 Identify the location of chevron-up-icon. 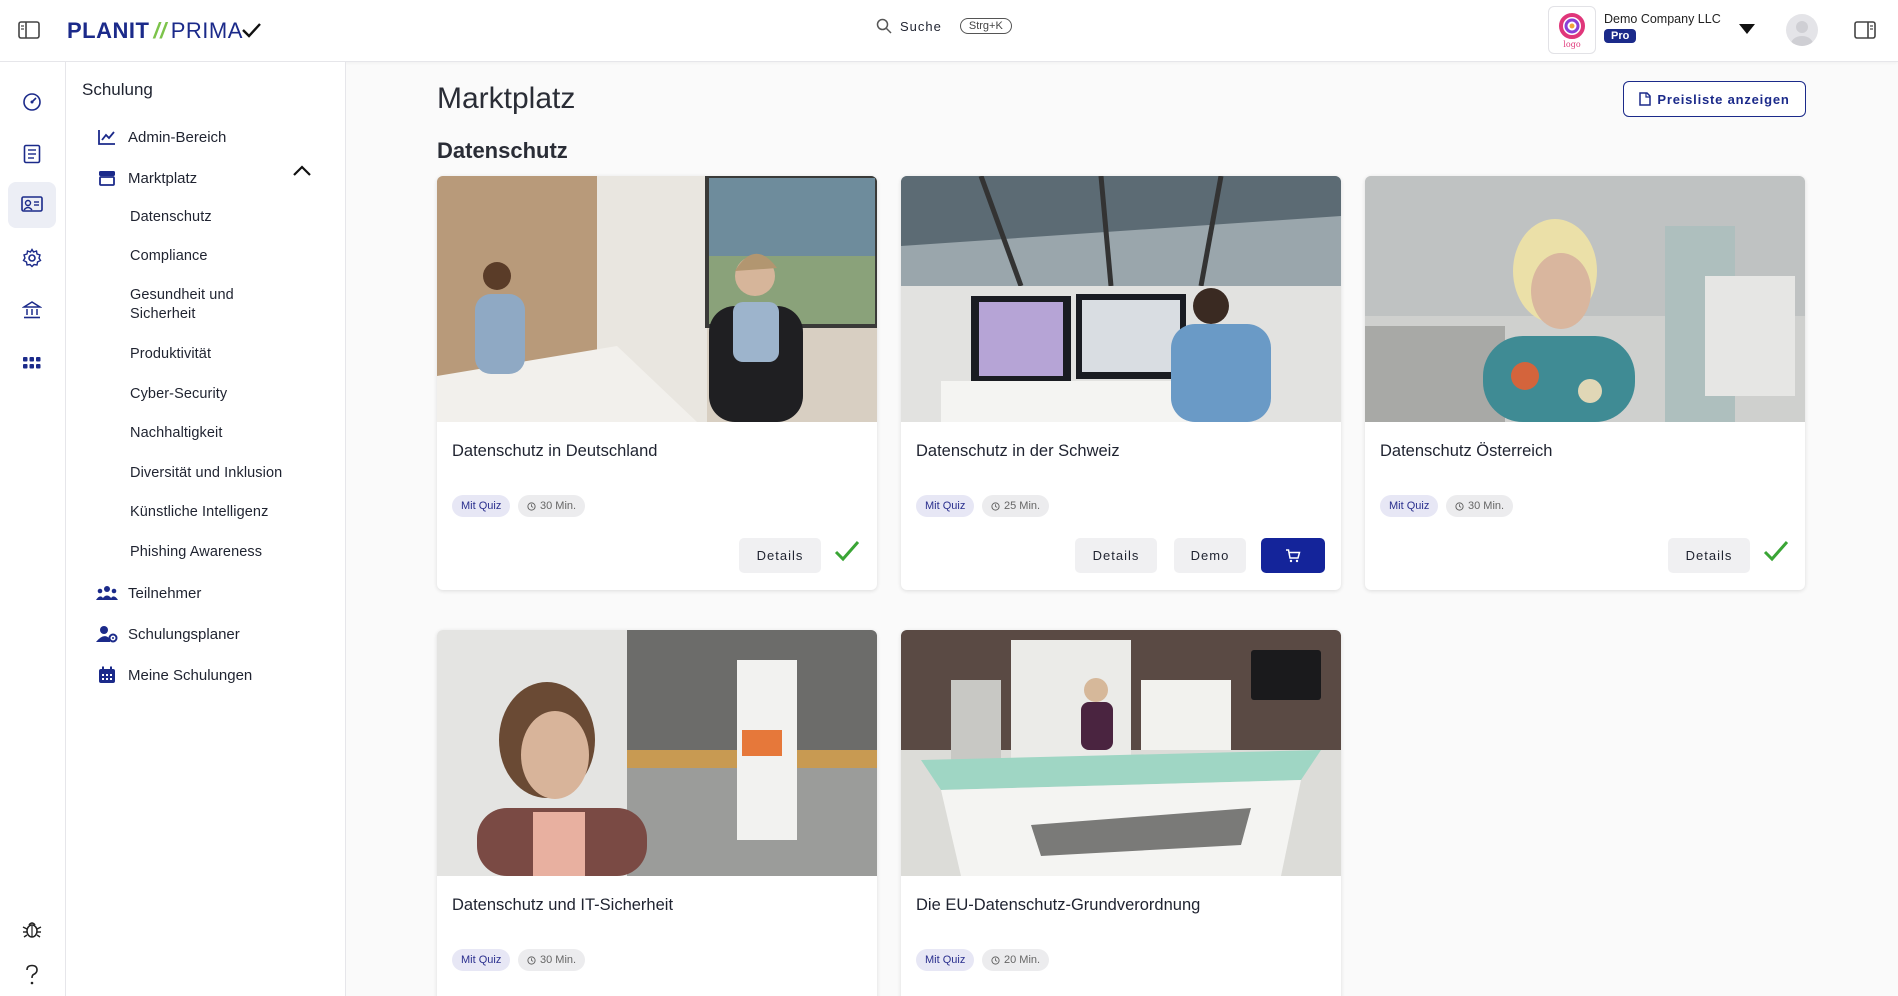
(302, 173).